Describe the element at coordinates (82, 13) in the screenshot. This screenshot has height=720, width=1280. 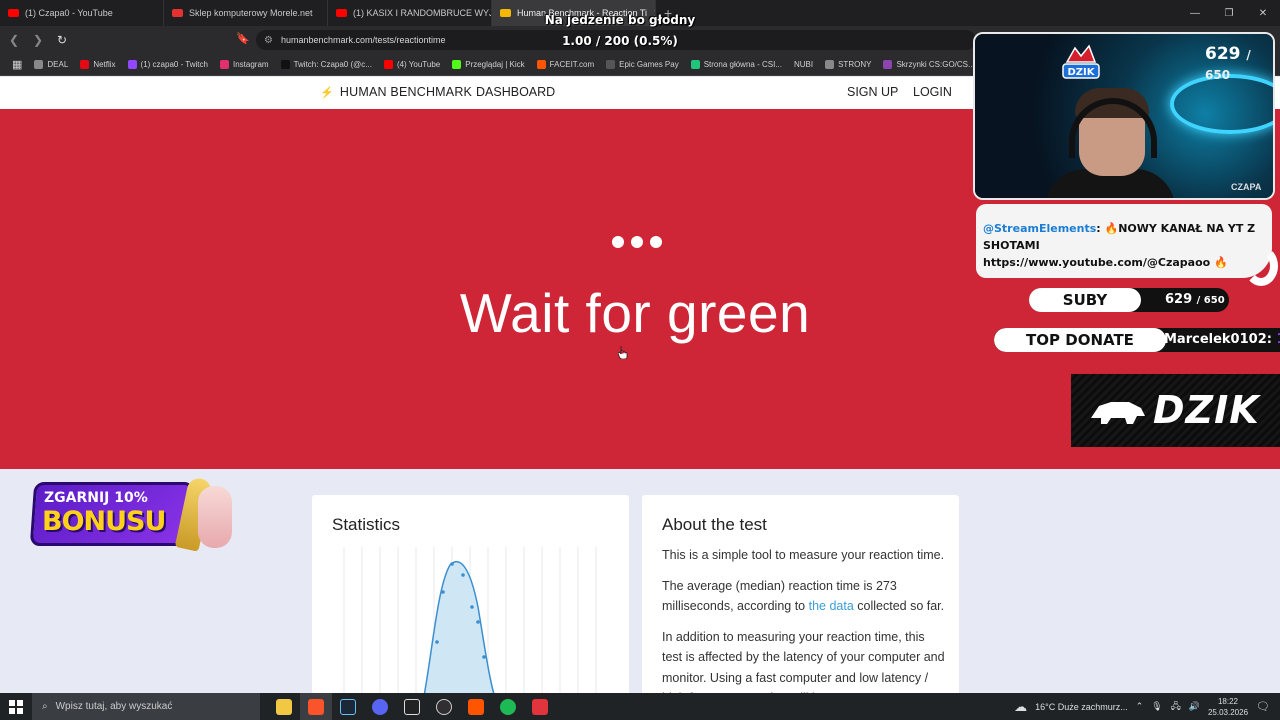
I see `browser-tab: (1) Czapa0 - YouTube` at that location.